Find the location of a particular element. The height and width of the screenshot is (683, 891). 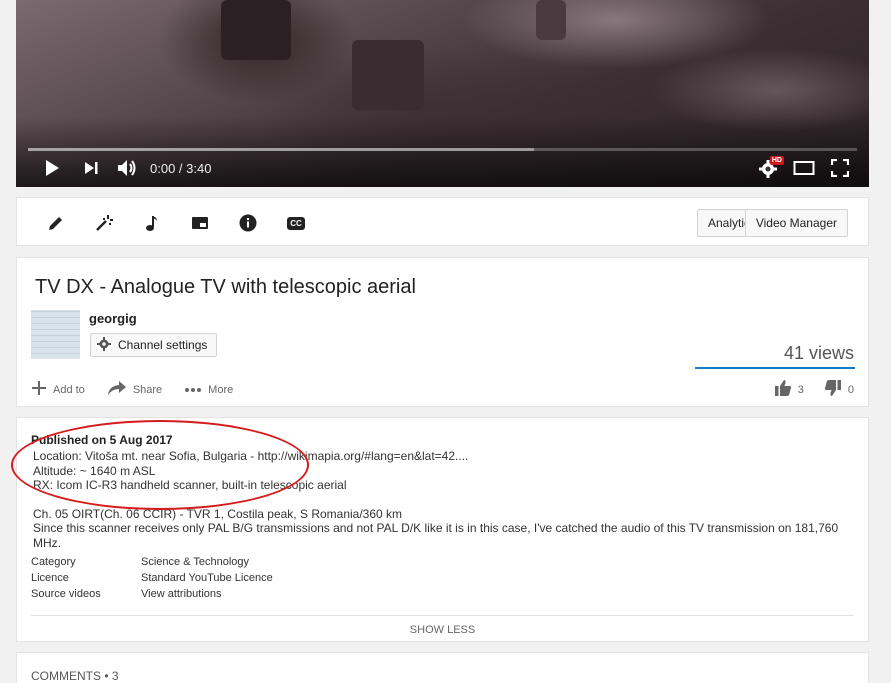

theater-mode-icon is located at coordinates (804, 168).